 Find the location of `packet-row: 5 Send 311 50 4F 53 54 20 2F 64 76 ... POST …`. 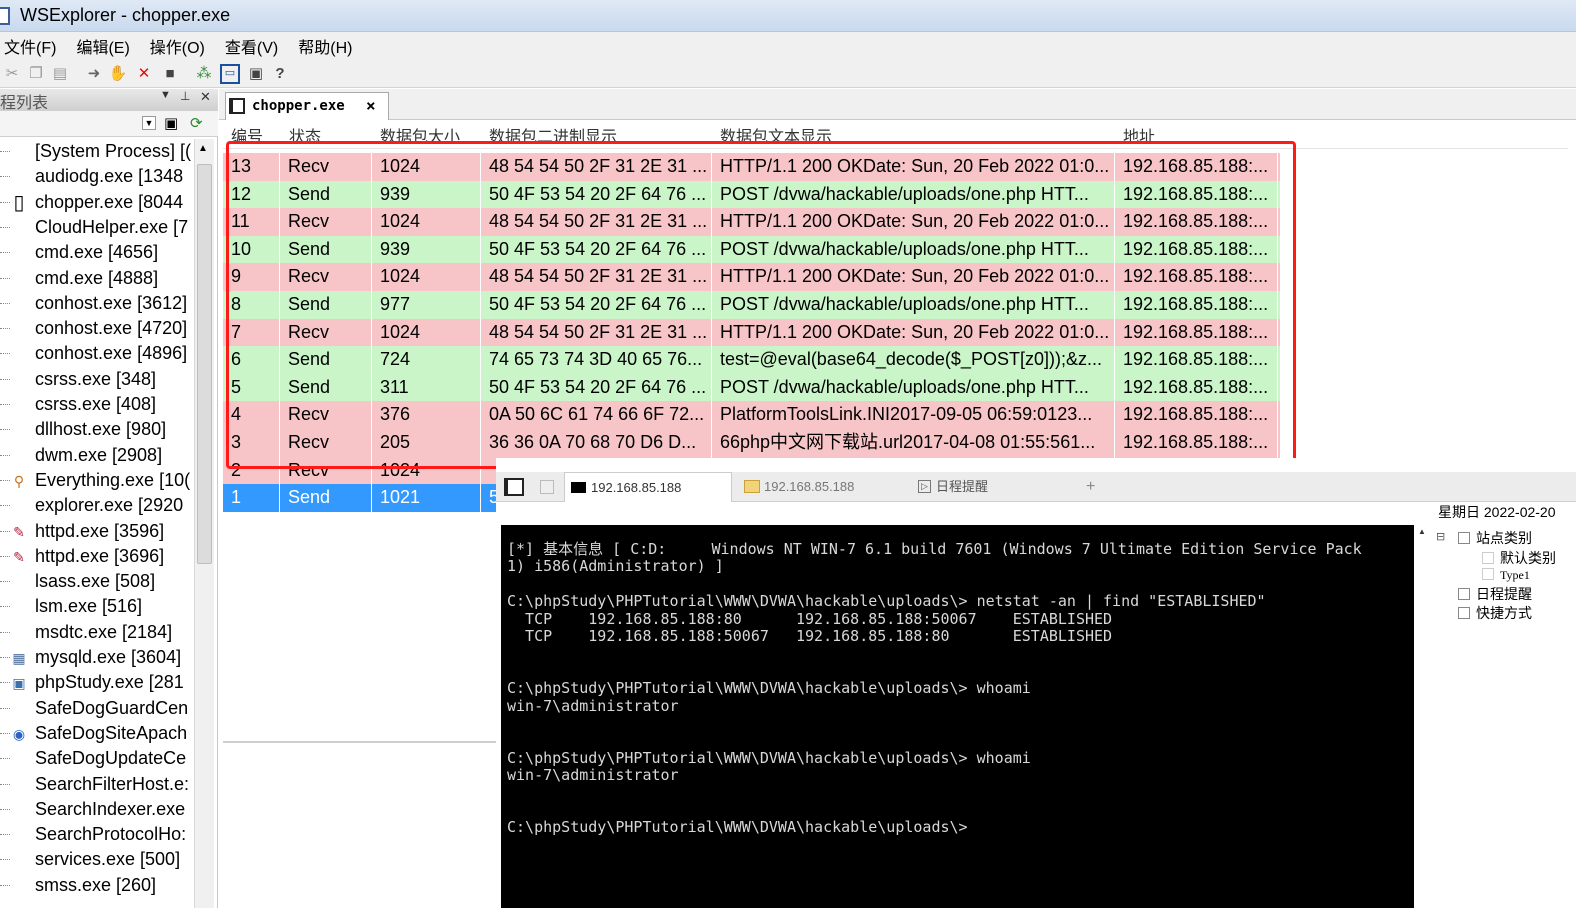

packet-row: 5 Send 311 50 4F 53 54 20 2F 64 76 ... POST … is located at coordinates (751, 387).